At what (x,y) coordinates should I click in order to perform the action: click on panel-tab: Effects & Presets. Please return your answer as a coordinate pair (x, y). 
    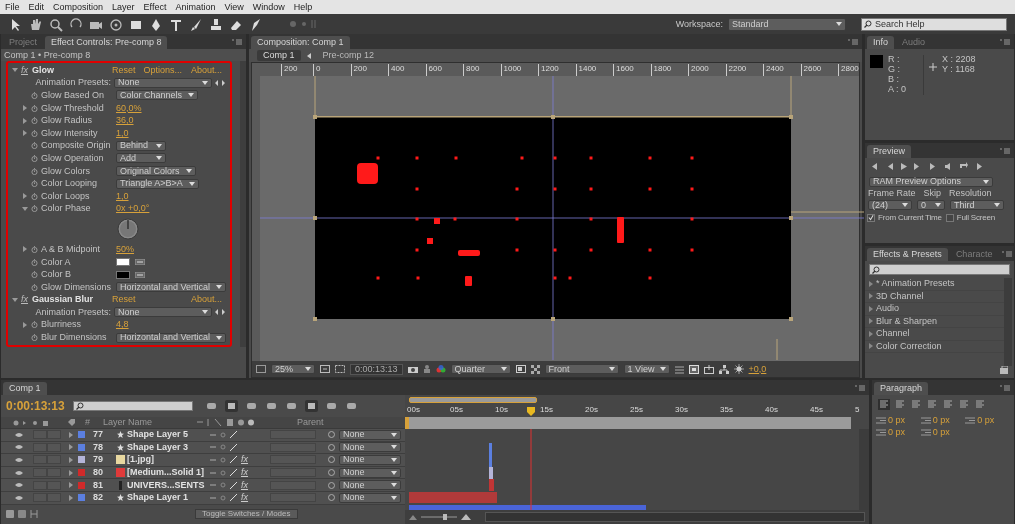
    Looking at the image, I should click on (907, 254).